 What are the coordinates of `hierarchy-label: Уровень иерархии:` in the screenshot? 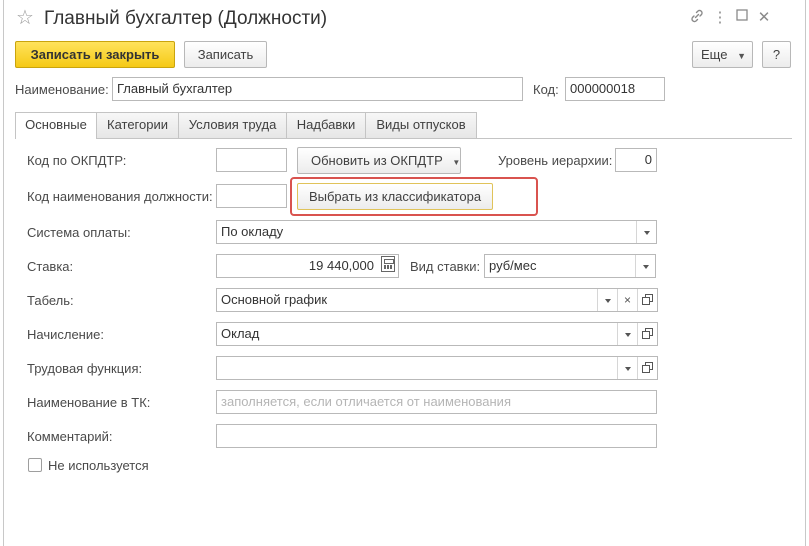 It's located at (555, 160).